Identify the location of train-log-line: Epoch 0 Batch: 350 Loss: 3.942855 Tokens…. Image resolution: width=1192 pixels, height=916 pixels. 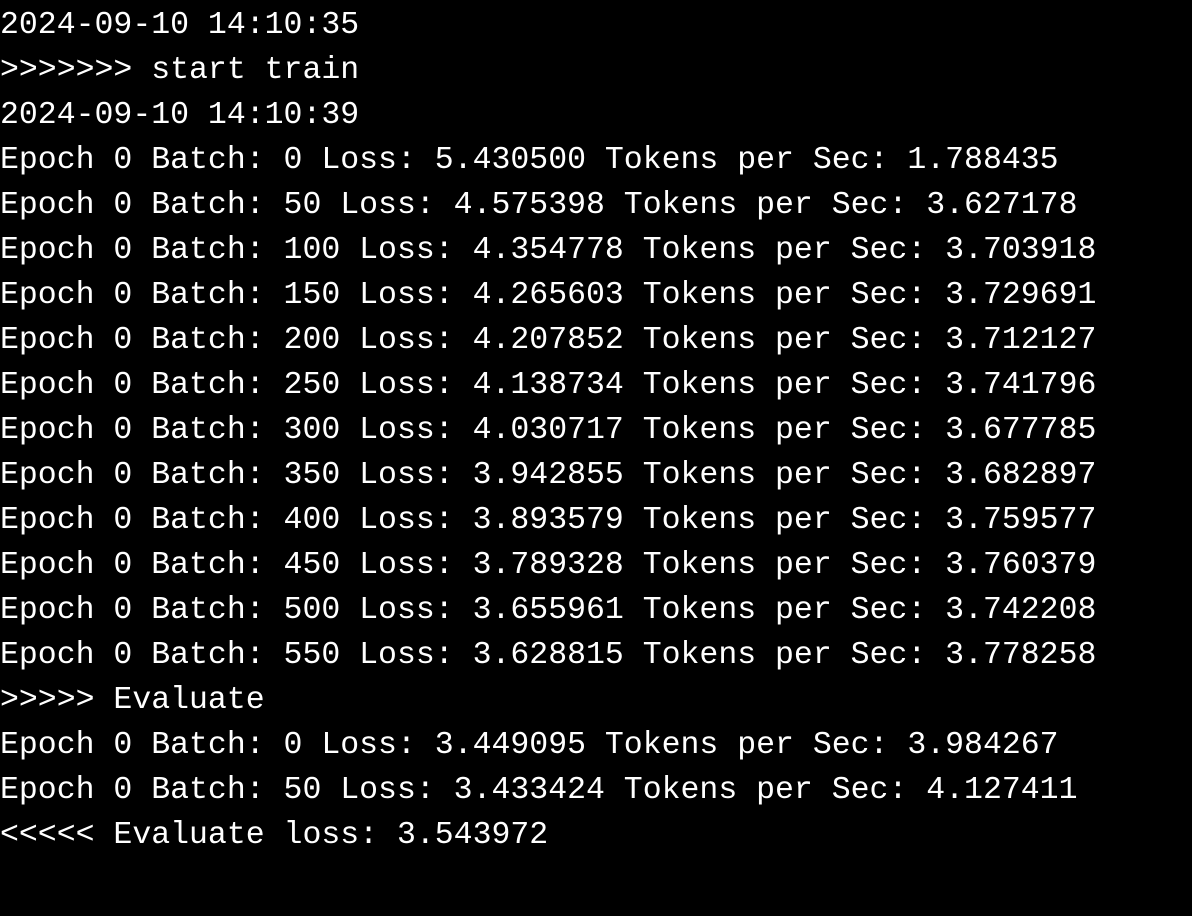
(548, 475).